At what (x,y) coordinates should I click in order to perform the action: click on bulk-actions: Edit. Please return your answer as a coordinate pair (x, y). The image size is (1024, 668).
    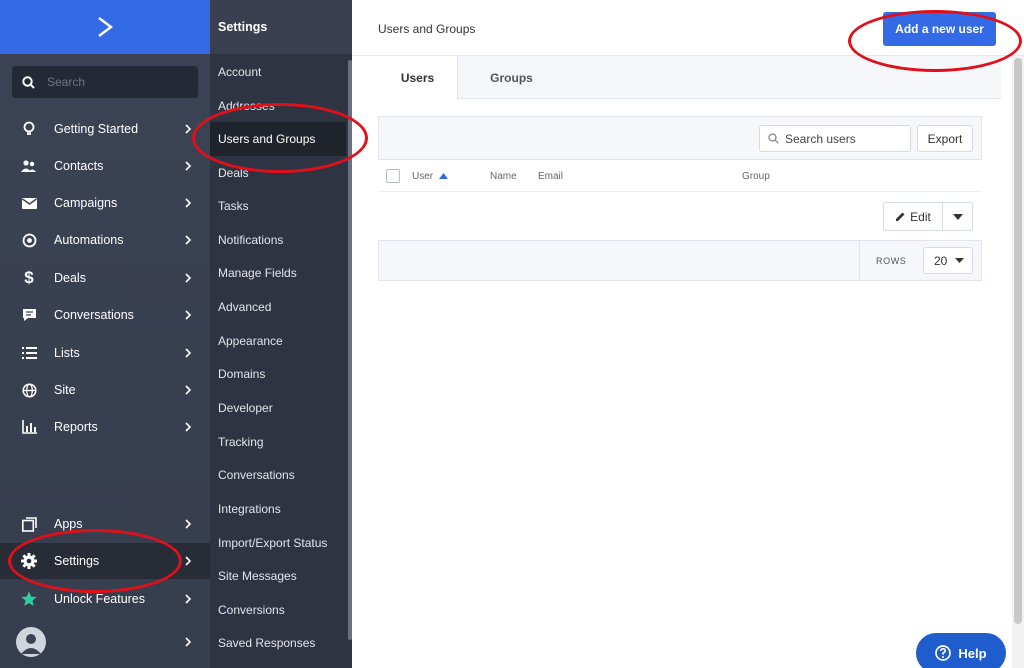
    Looking at the image, I should click on (680, 216).